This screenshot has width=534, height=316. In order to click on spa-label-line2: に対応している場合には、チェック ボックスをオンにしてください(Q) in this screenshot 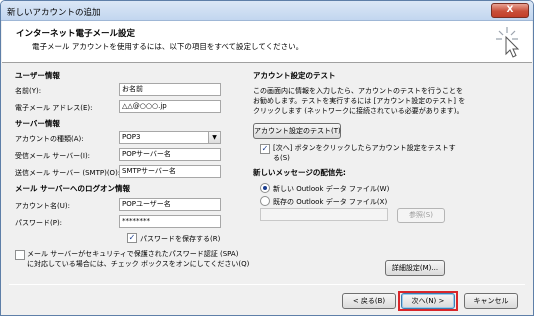, I will do `click(138, 264)`.